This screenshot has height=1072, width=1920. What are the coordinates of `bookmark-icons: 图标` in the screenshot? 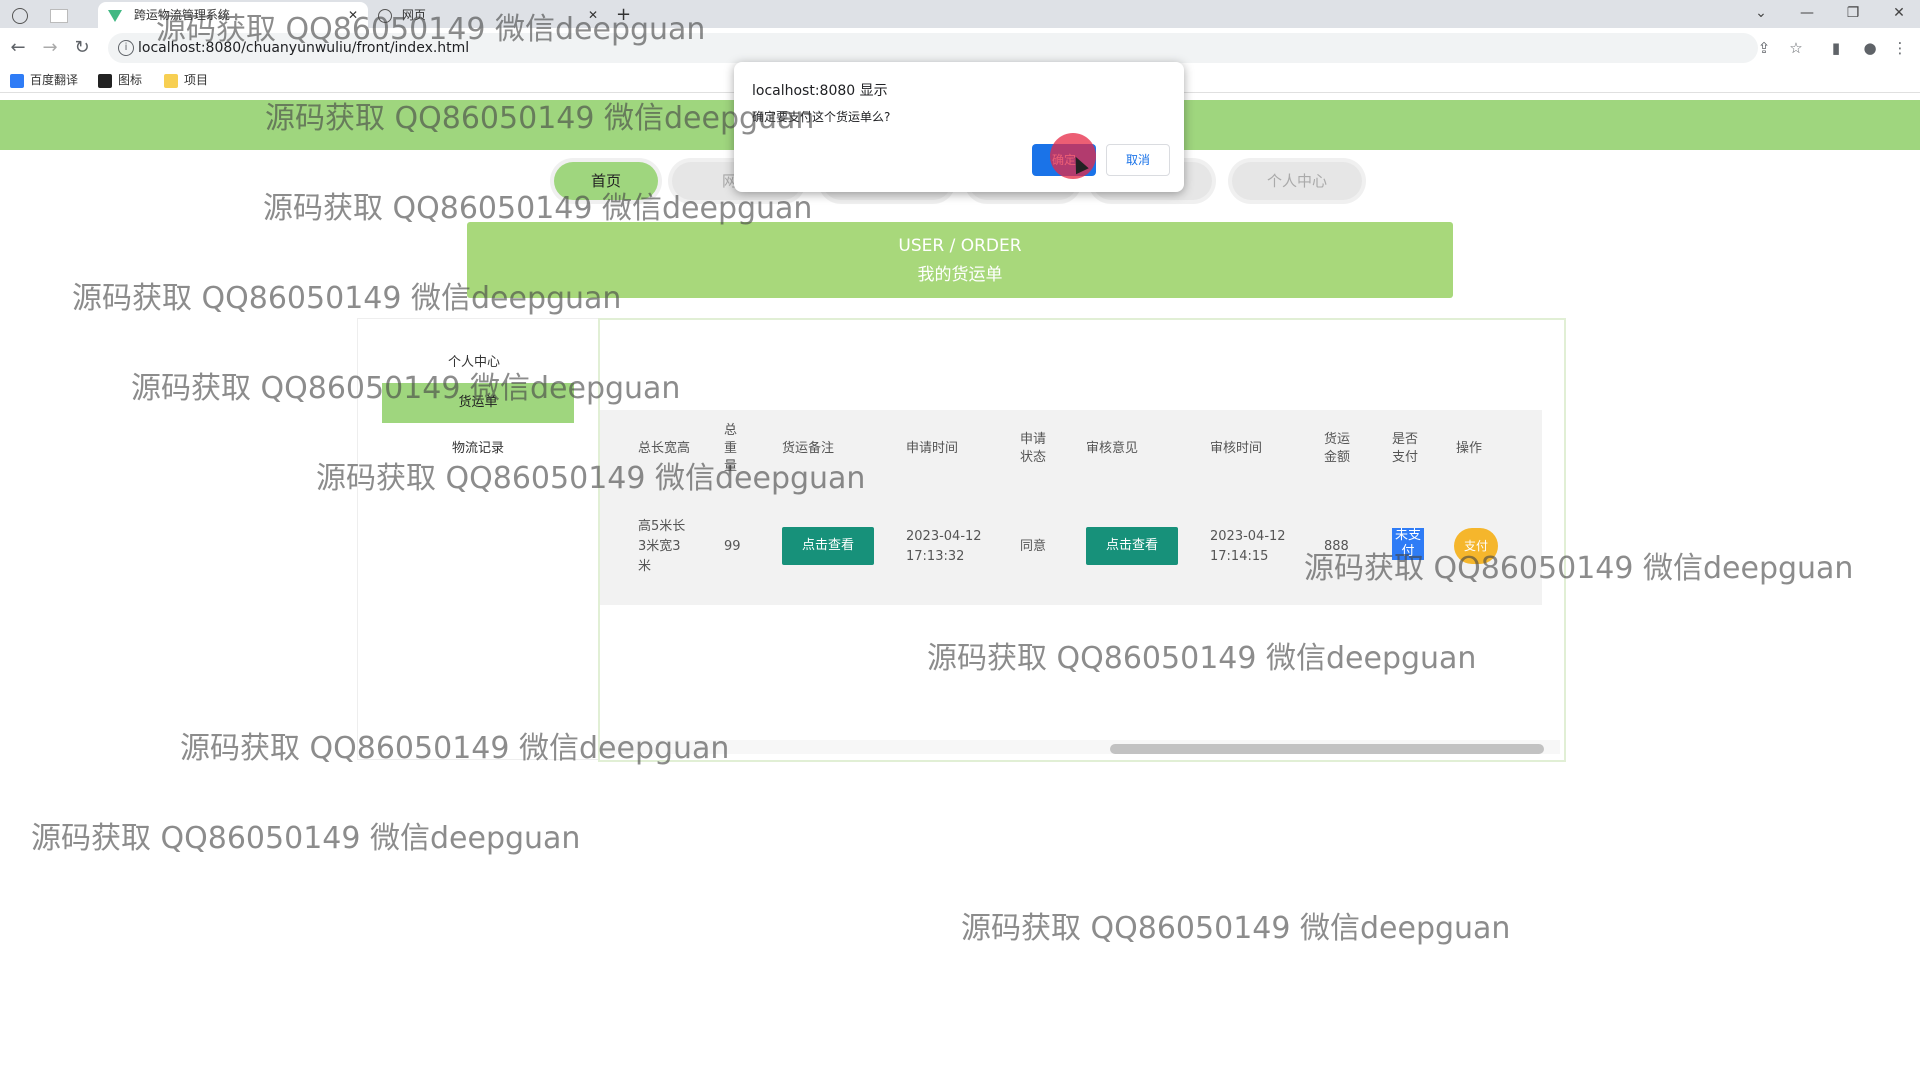 It's located at (120, 80).